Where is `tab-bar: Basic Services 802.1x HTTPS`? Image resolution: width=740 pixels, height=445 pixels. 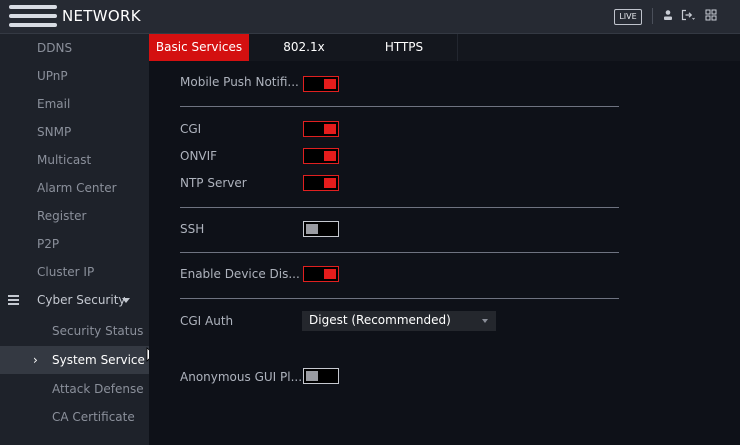
tab-bar: Basic Services 802.1x HTTPS is located at coordinates (444, 47).